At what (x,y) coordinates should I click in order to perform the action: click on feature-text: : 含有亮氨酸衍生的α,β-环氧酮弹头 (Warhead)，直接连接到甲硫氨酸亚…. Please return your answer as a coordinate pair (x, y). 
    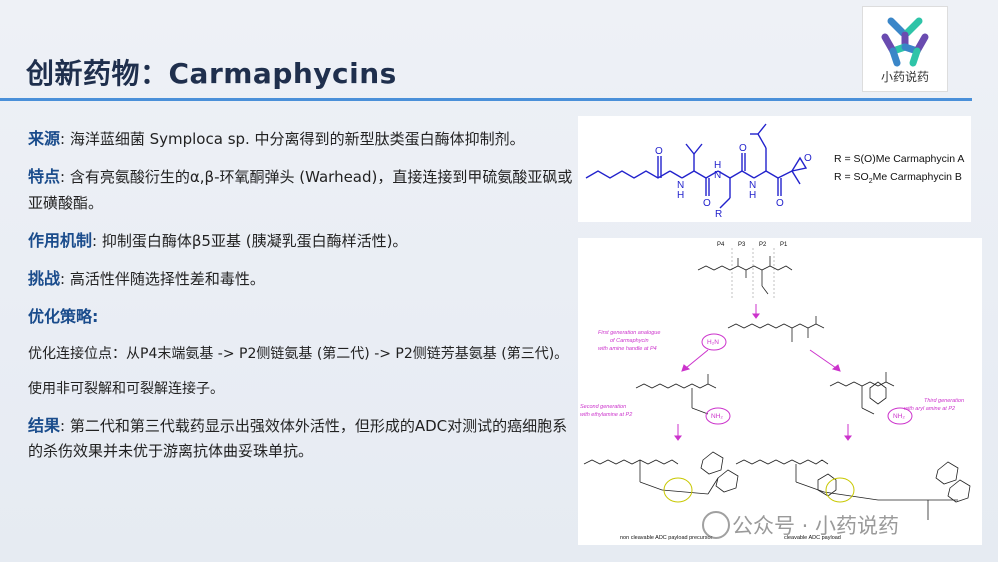
    Looking at the image, I should click on (300, 190).